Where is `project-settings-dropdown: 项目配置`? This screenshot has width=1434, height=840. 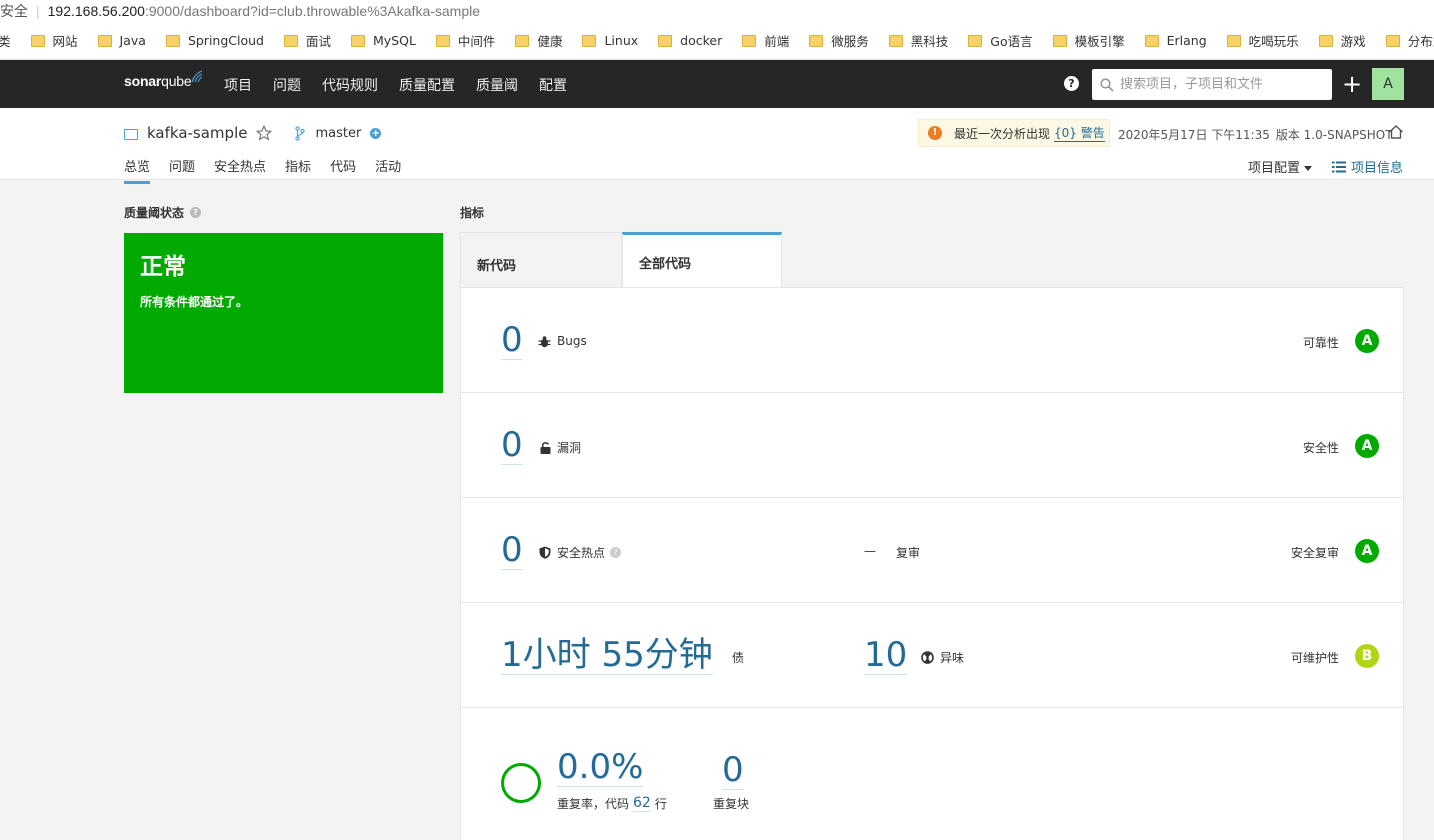 project-settings-dropdown: 项目配置 is located at coordinates (1280, 166).